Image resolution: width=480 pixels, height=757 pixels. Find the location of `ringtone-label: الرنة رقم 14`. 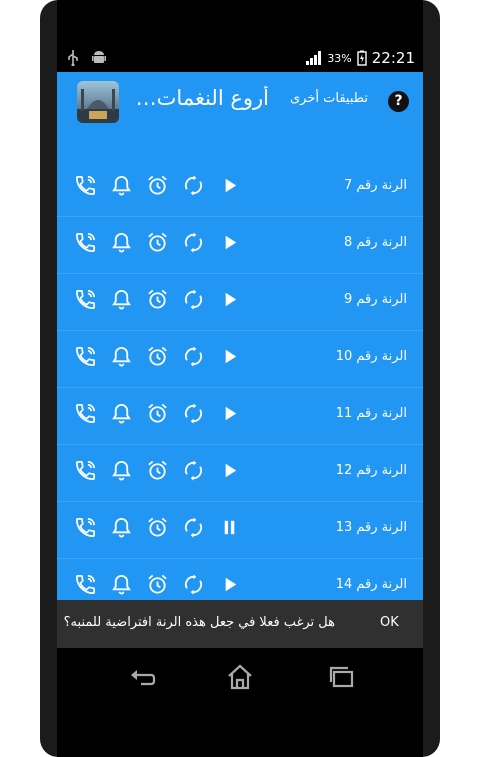

ringtone-label: الرنة رقم 14 is located at coordinates (371, 584).